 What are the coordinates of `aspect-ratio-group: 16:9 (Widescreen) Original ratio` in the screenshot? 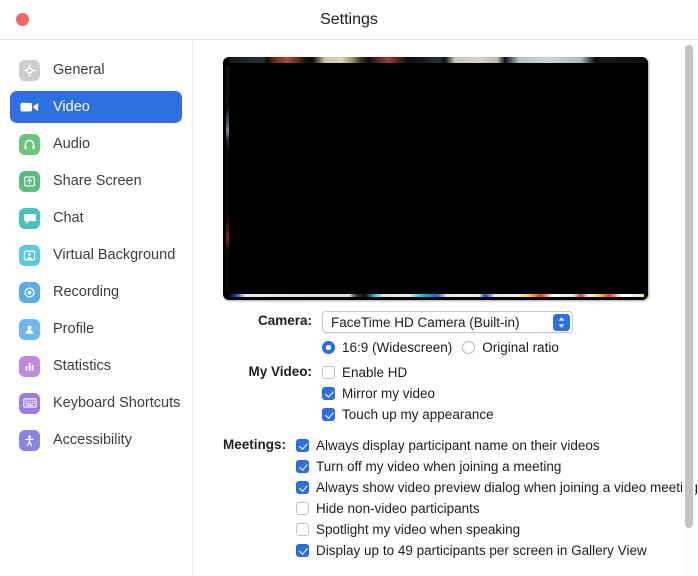 It's located at (510, 346).